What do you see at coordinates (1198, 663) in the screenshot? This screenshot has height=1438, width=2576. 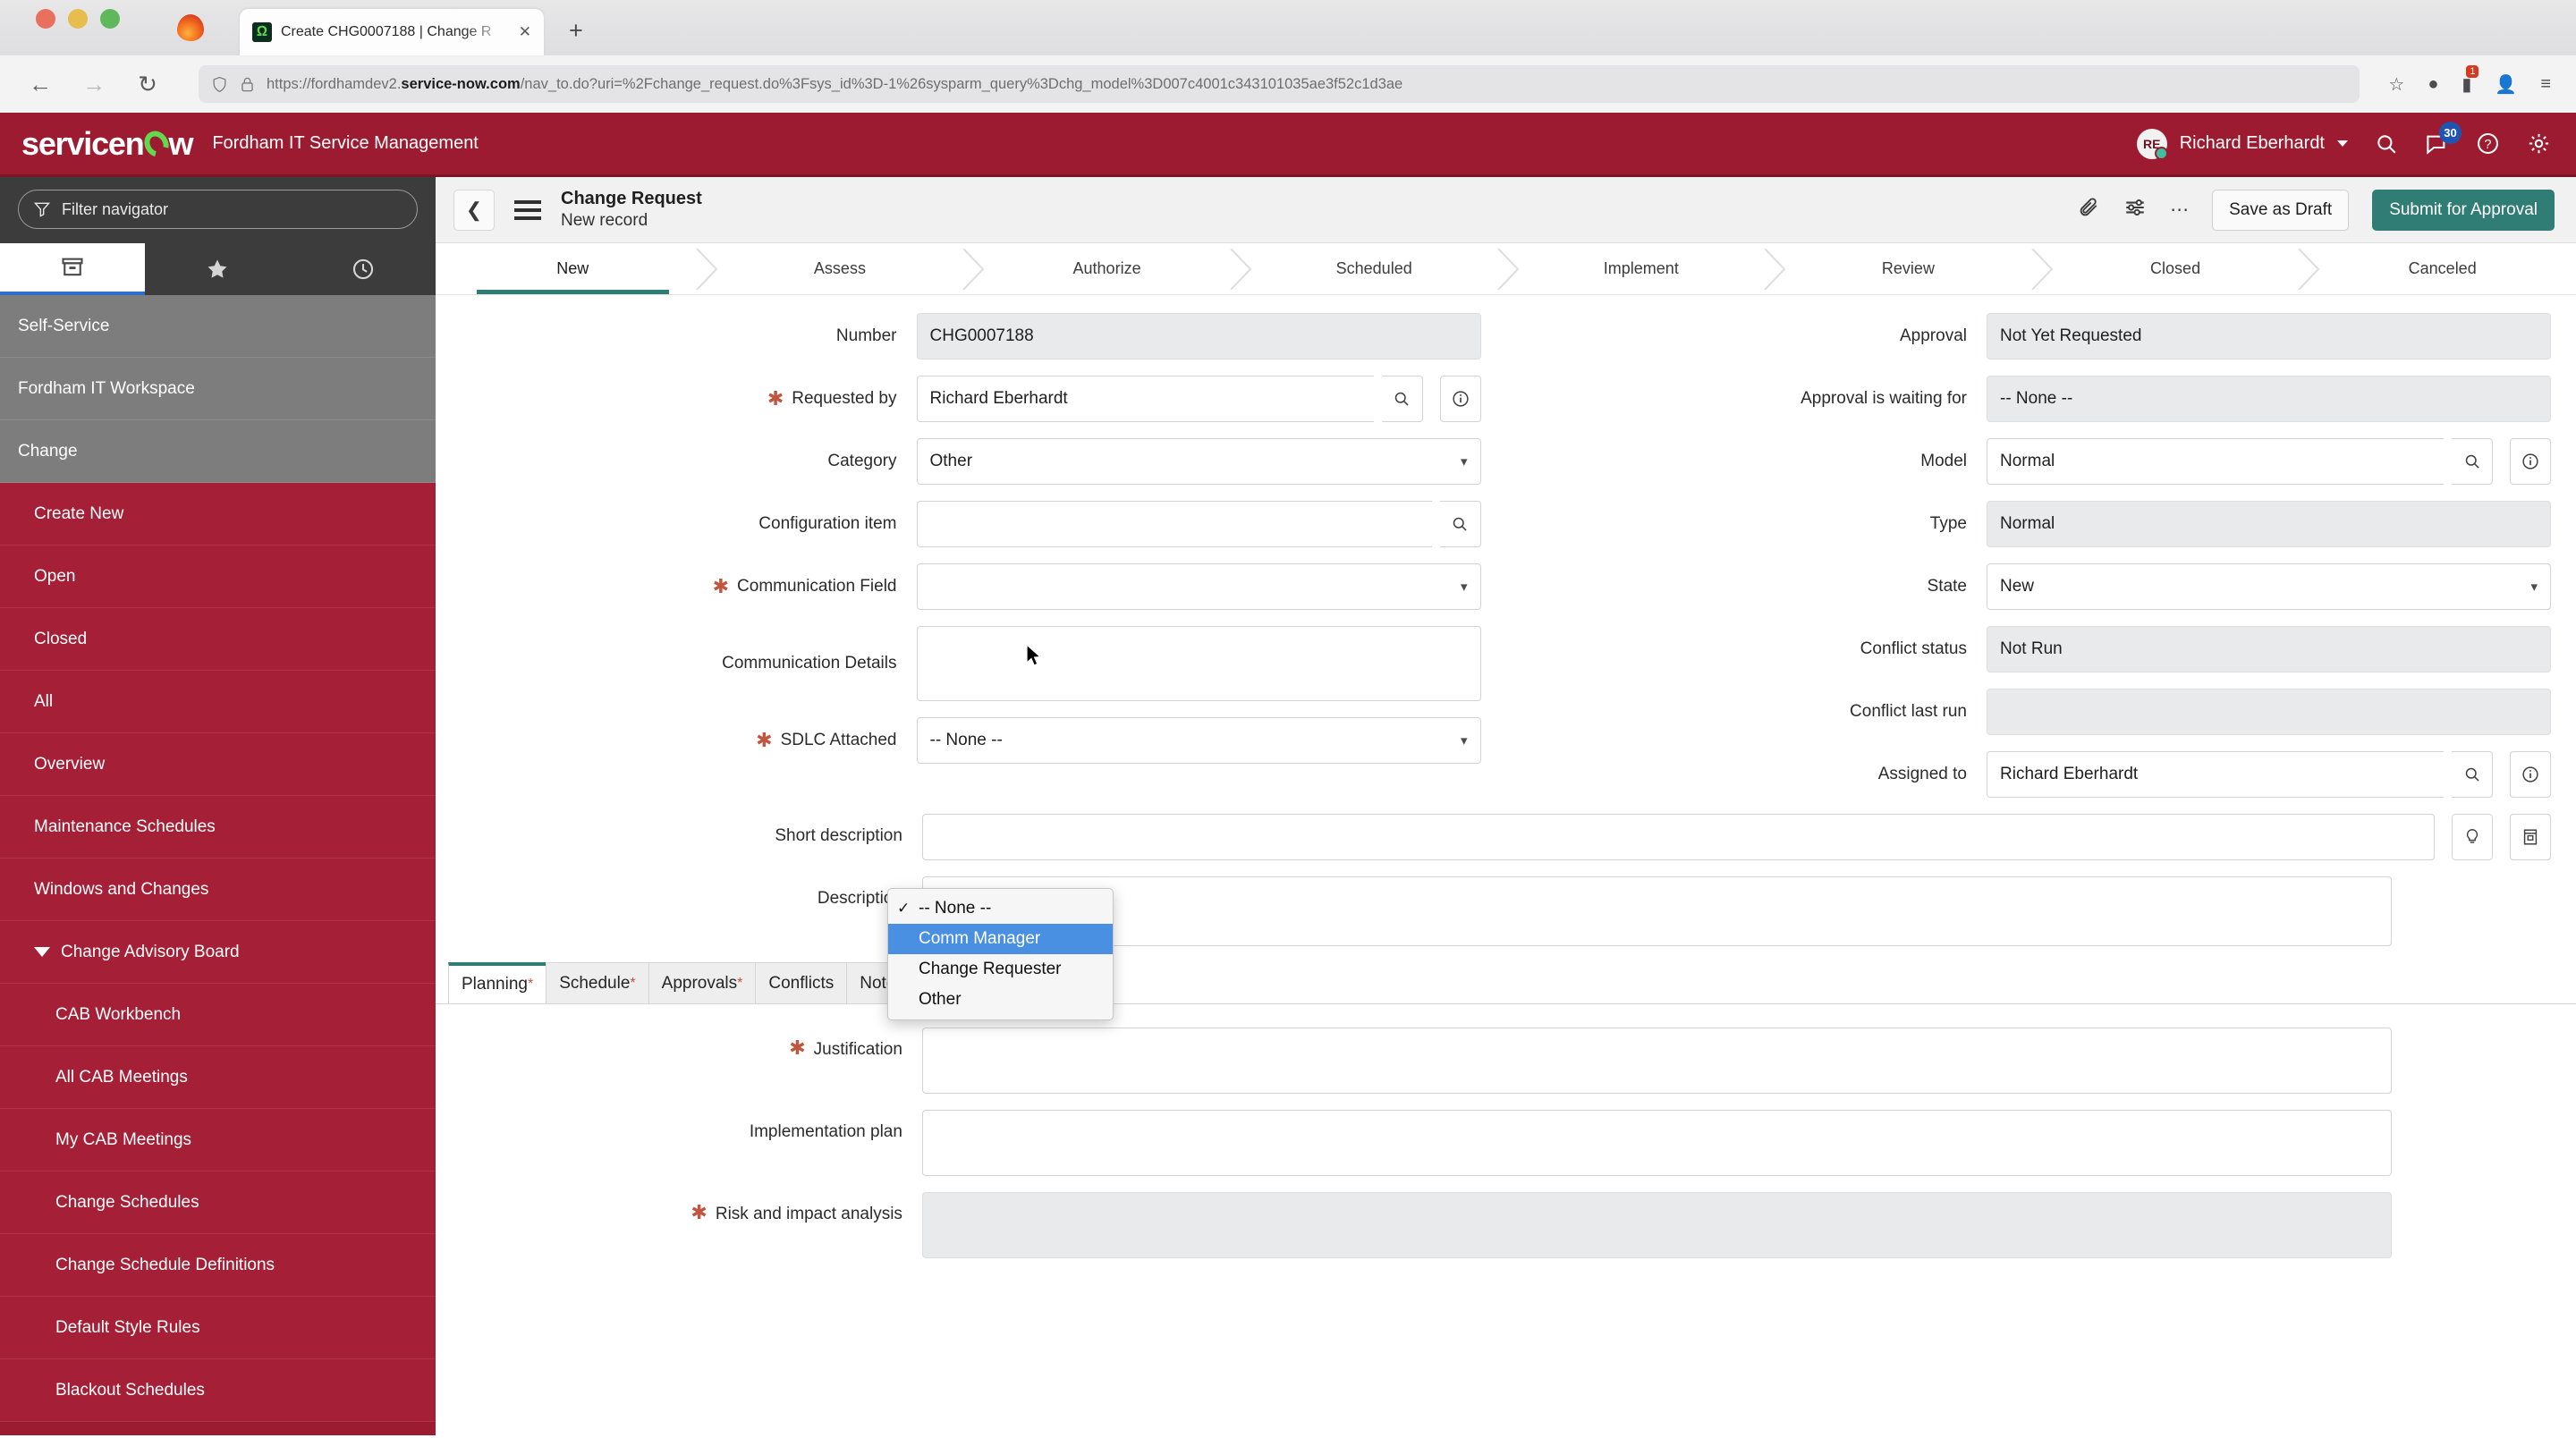 I see `communication-details-textarea` at bounding box center [1198, 663].